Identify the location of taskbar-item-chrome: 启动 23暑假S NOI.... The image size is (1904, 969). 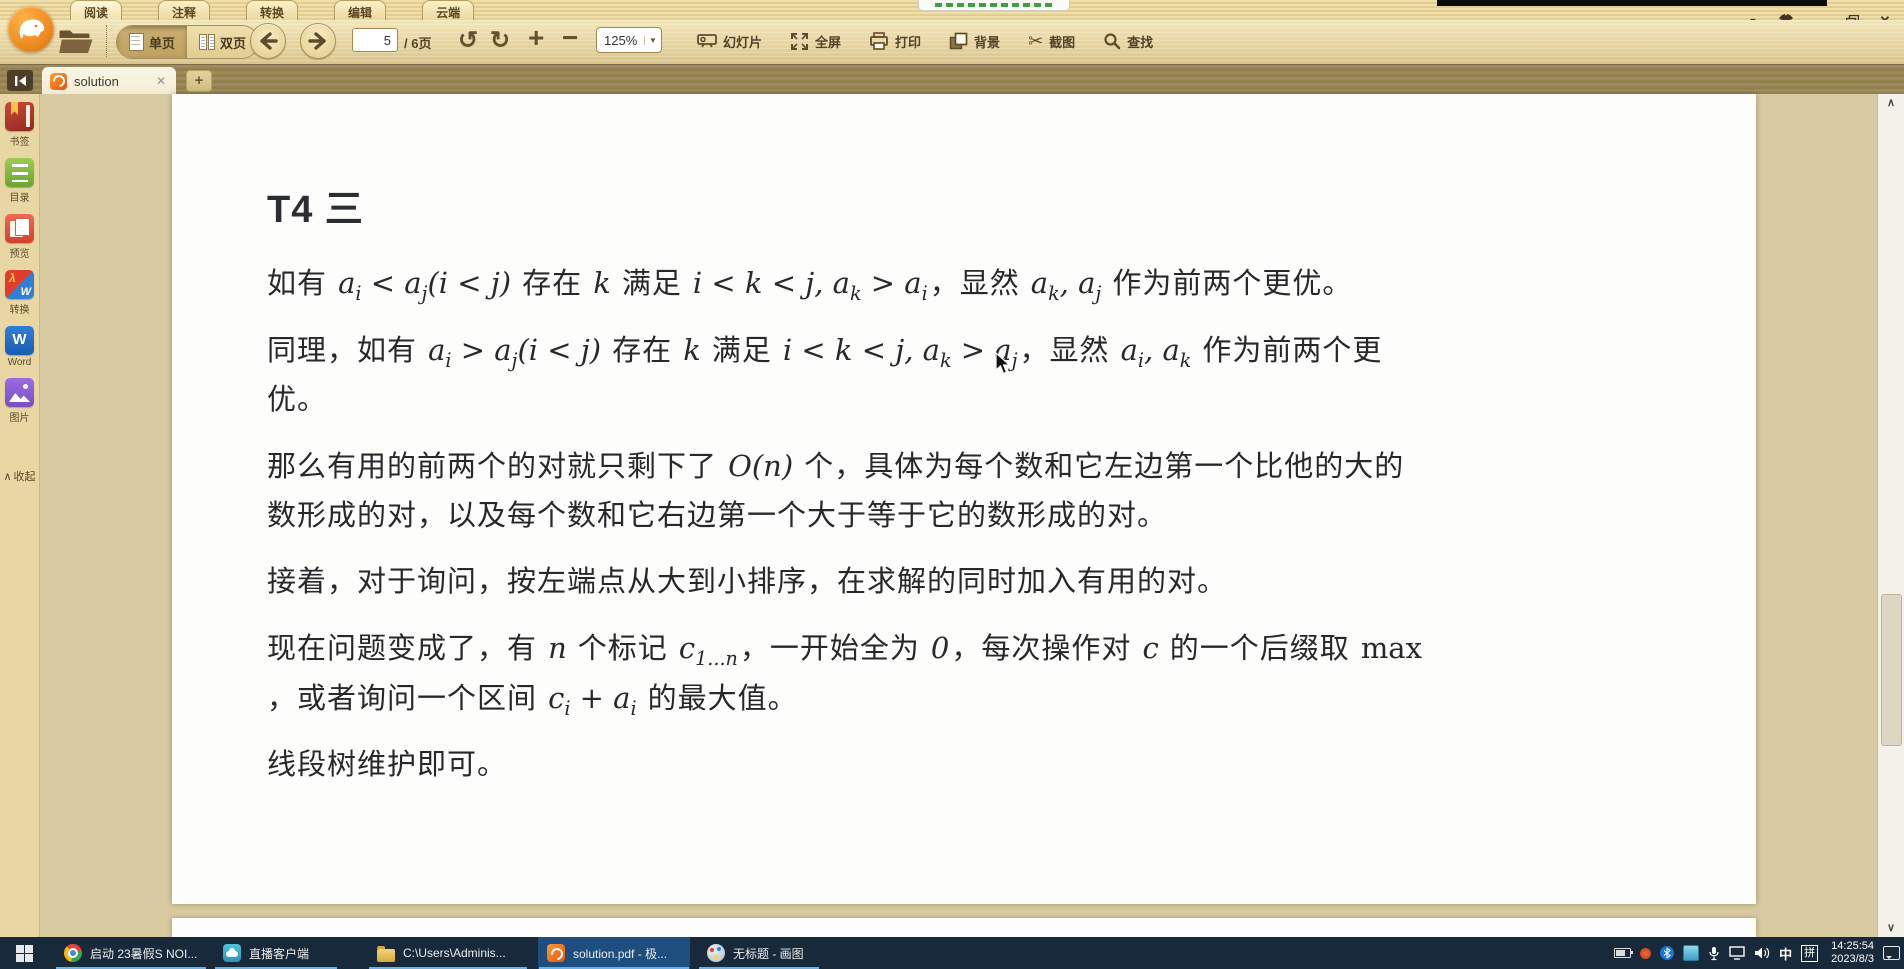
(131, 953).